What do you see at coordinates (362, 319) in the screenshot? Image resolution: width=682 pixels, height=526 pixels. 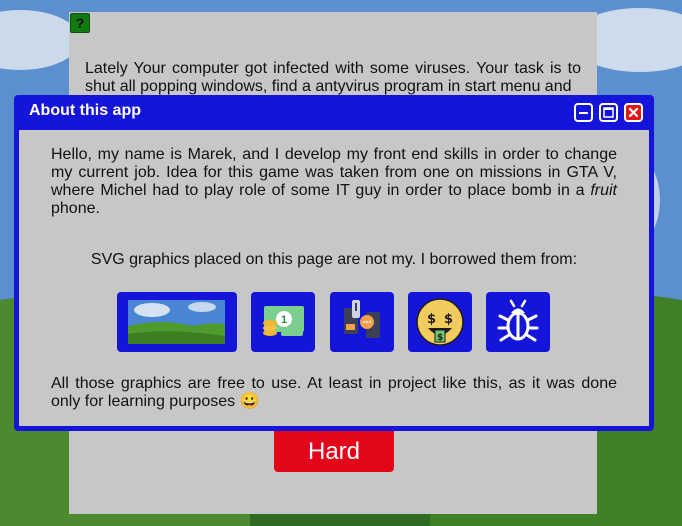 I see `phone-app-icon` at bounding box center [362, 319].